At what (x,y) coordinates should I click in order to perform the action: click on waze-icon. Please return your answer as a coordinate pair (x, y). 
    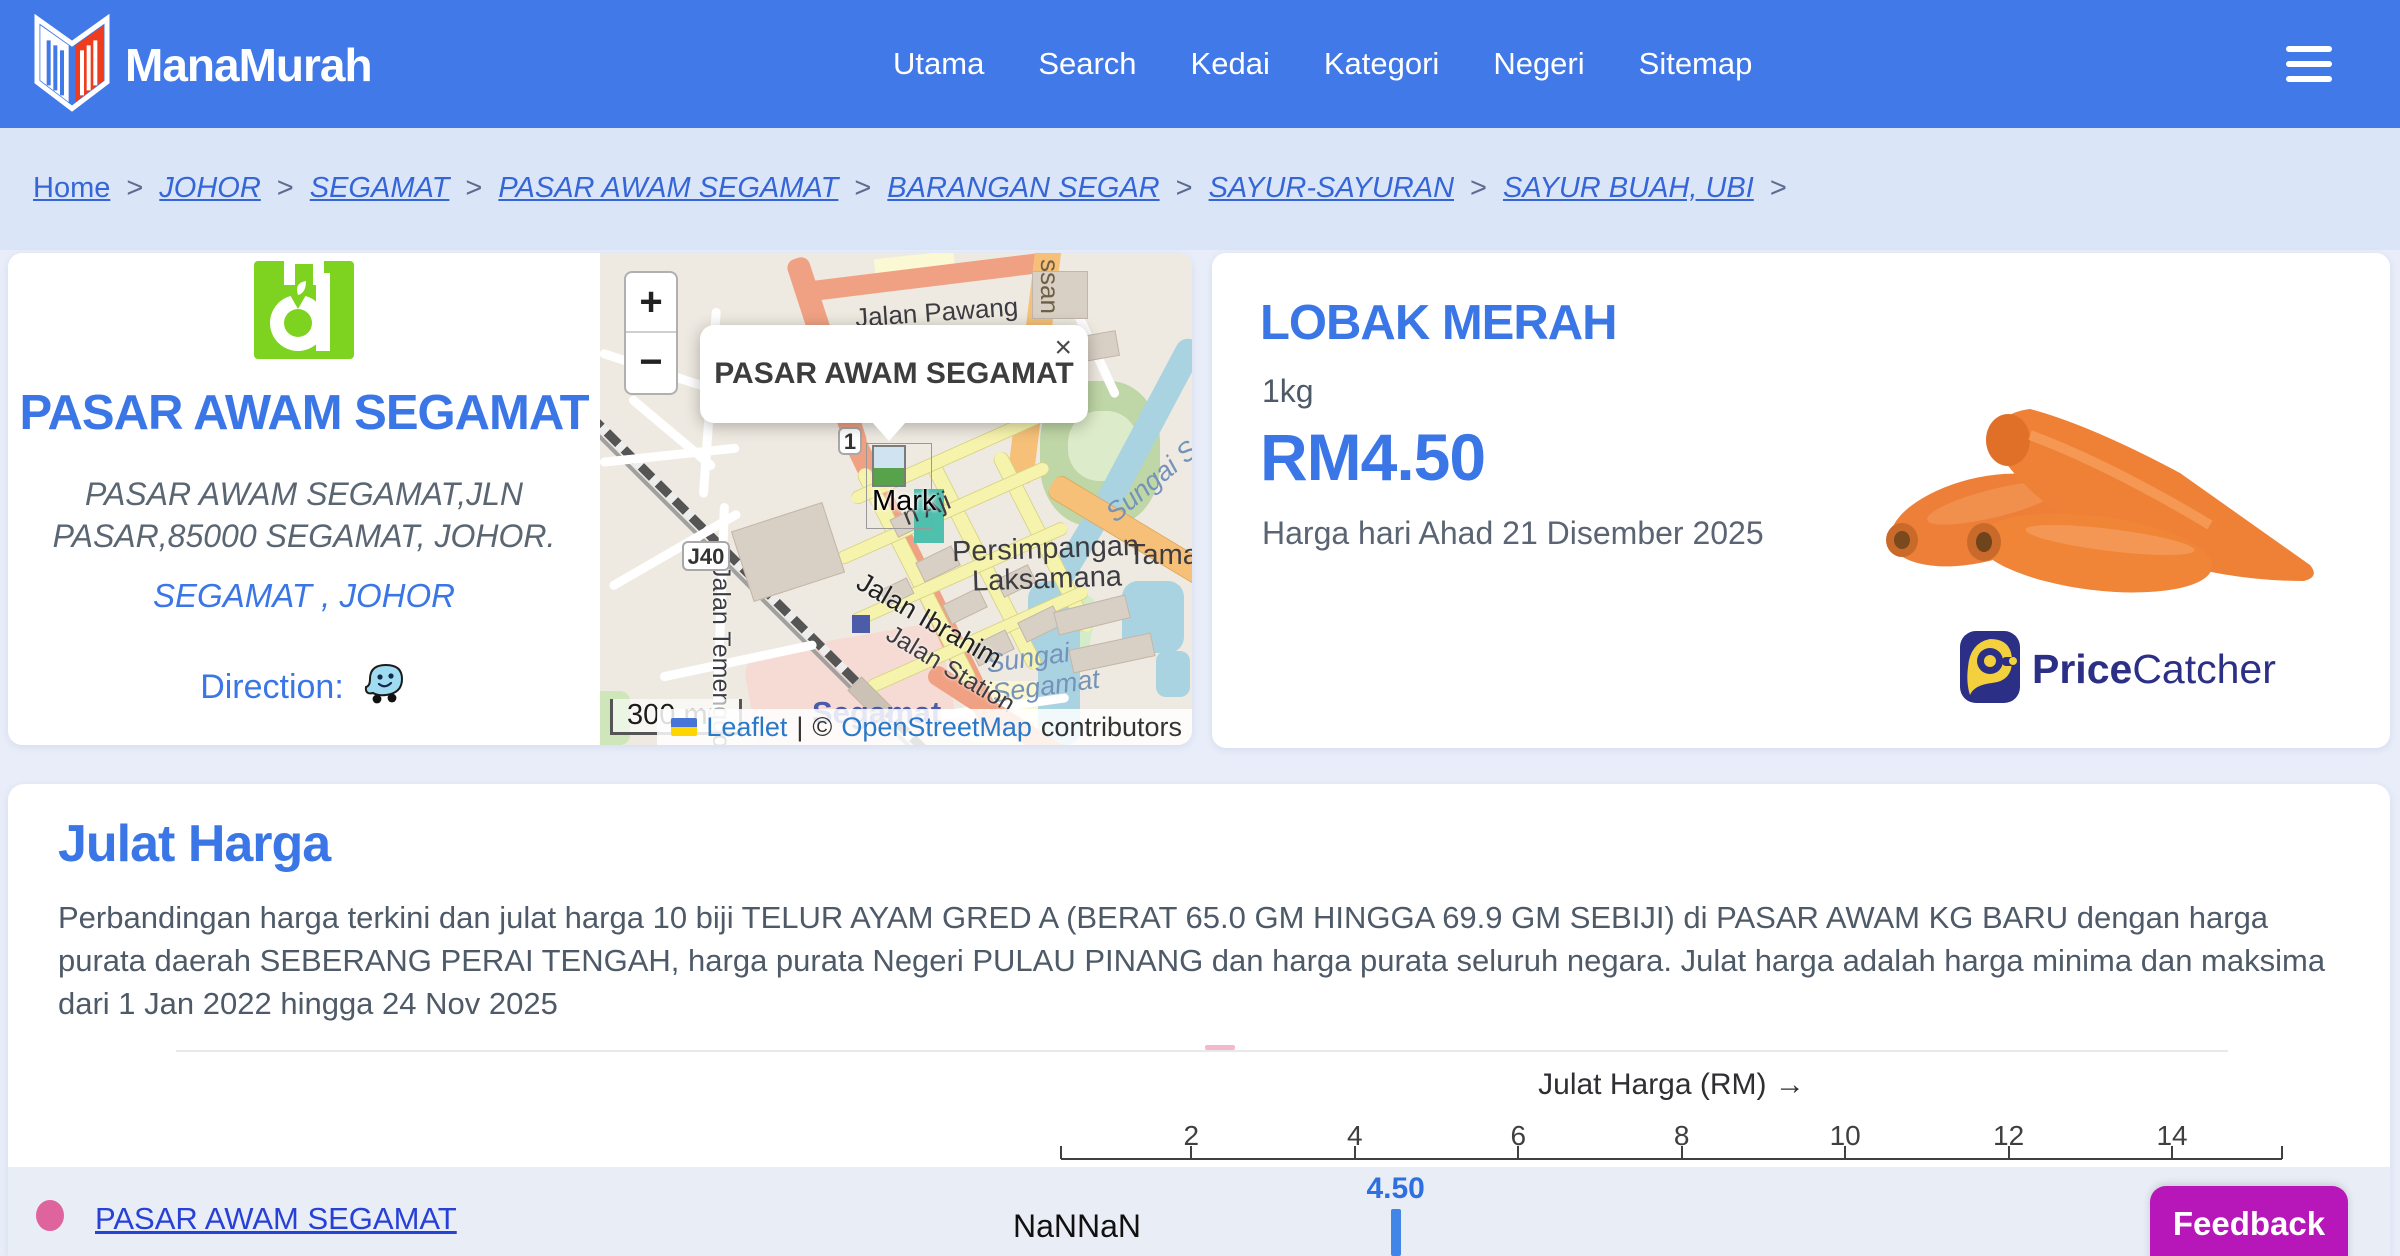
    Looking at the image, I should click on (384, 687).